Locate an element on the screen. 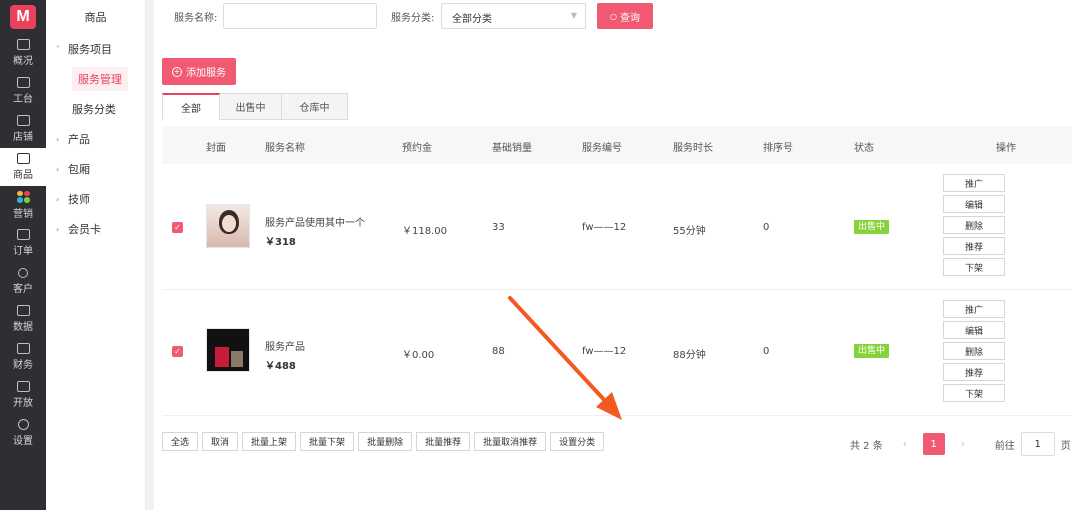  service-cover-image is located at coordinates (228, 350).